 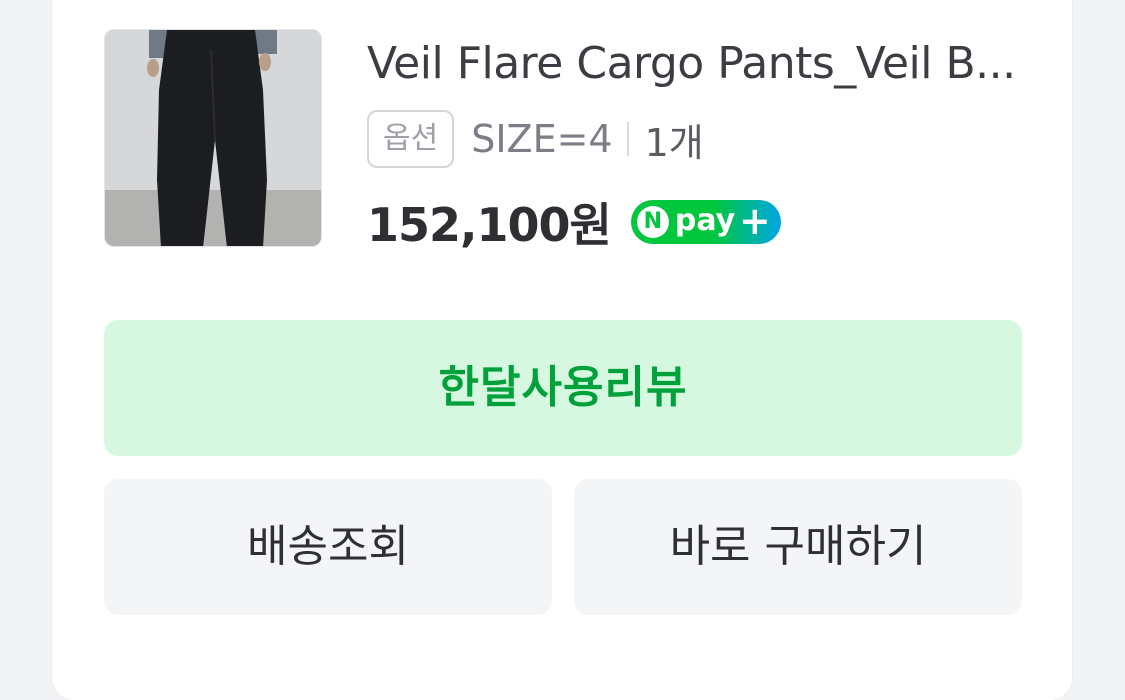 What do you see at coordinates (489, 225) in the screenshot?
I see `price: 152,100원` at bounding box center [489, 225].